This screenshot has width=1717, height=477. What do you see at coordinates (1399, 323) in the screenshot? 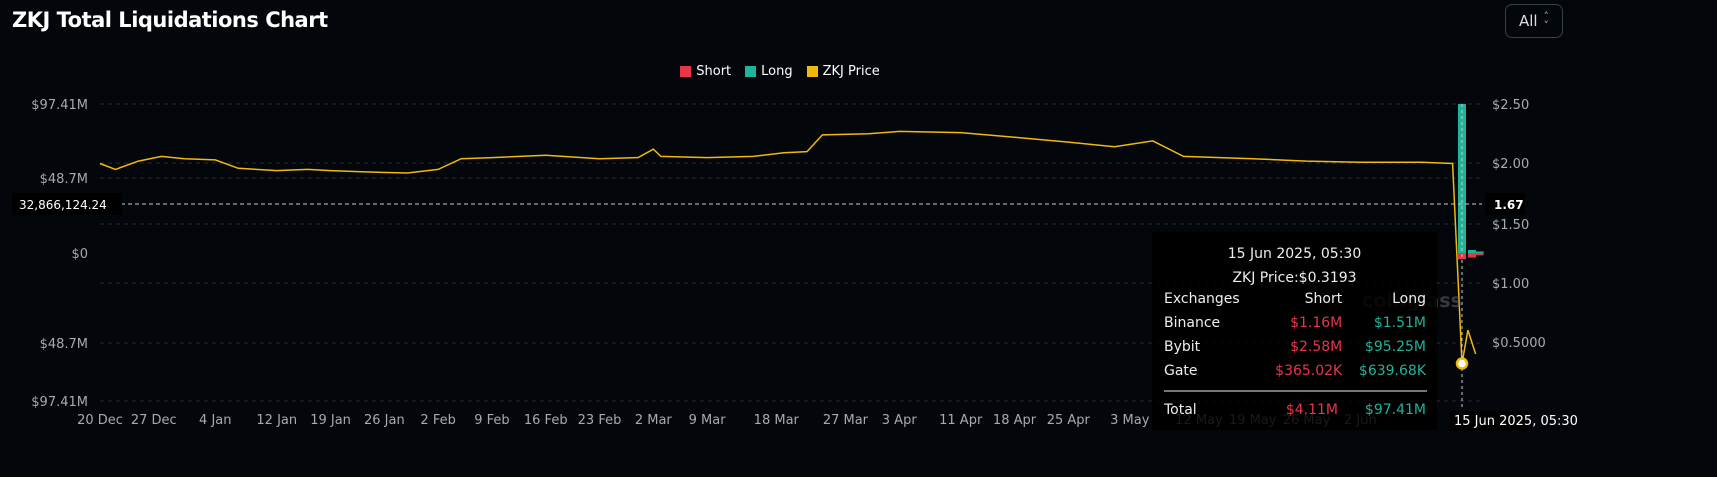
I see `long-value: $1.51M` at bounding box center [1399, 323].